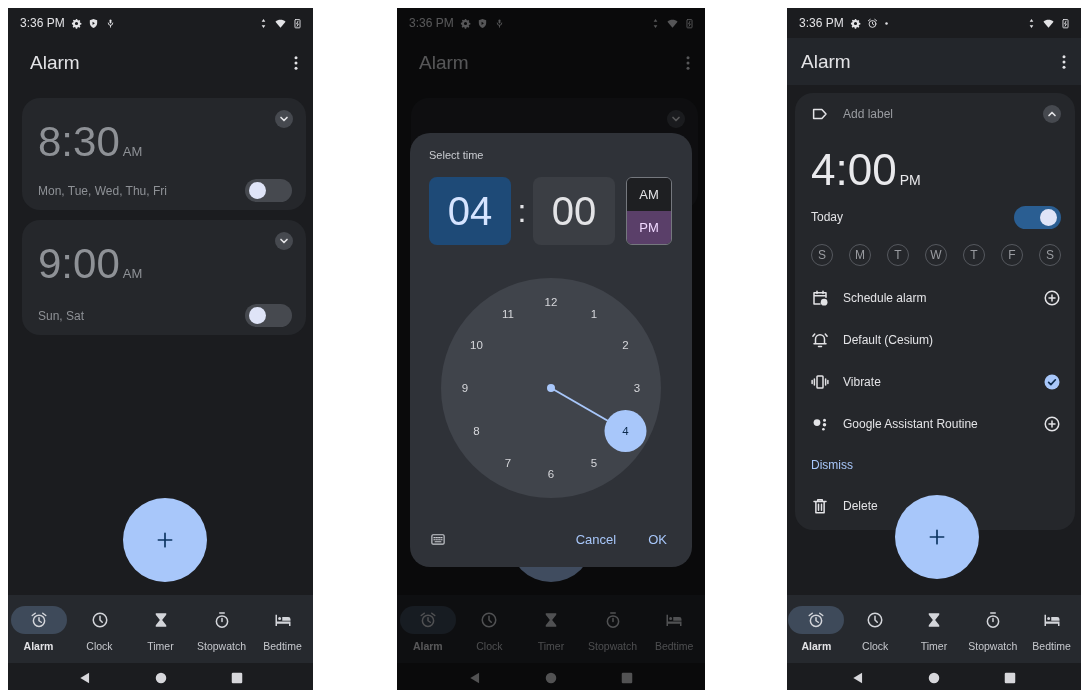  Describe the element at coordinates (820, 298) in the screenshot. I see `calendar-icon` at that location.